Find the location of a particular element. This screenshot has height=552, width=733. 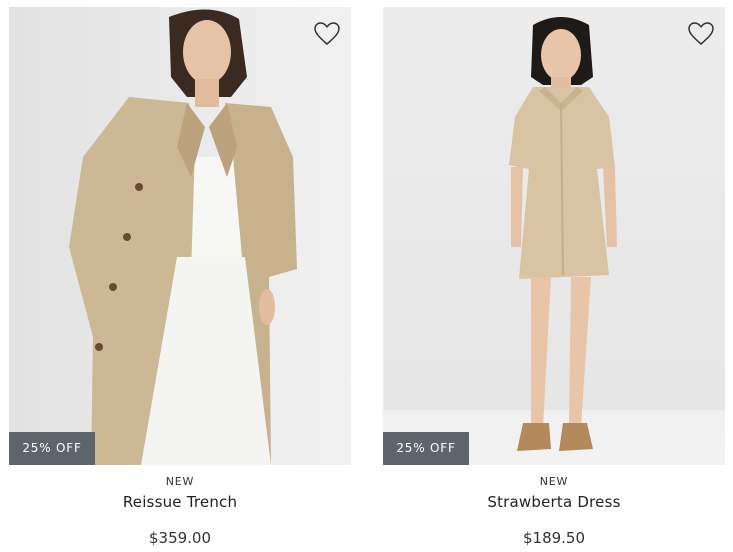

product-price: $359.00 is located at coordinates (180, 538).